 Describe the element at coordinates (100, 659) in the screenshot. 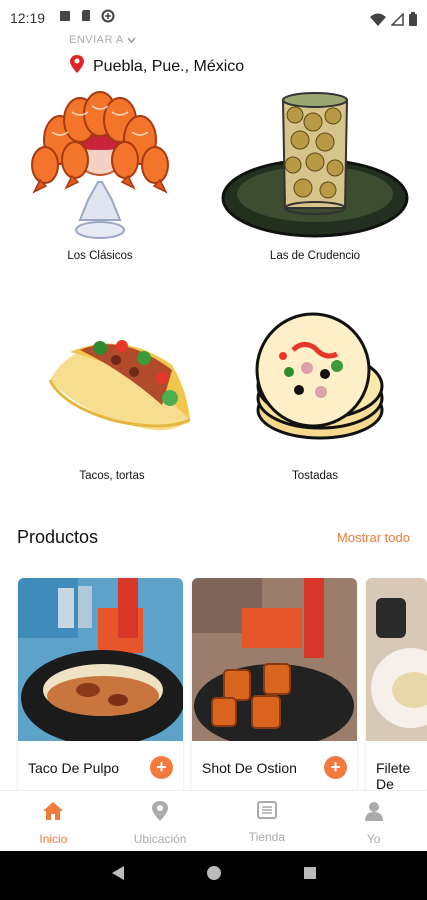

I see `product-photo-taco-de-pulpo` at that location.